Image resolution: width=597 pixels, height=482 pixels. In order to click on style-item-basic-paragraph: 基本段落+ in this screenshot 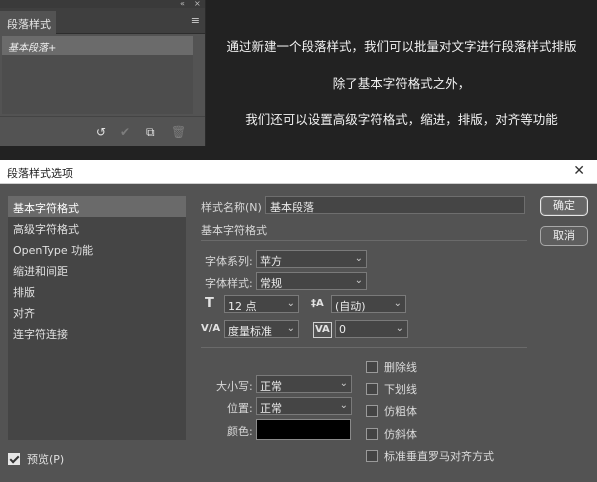, I will do `click(97, 45)`.